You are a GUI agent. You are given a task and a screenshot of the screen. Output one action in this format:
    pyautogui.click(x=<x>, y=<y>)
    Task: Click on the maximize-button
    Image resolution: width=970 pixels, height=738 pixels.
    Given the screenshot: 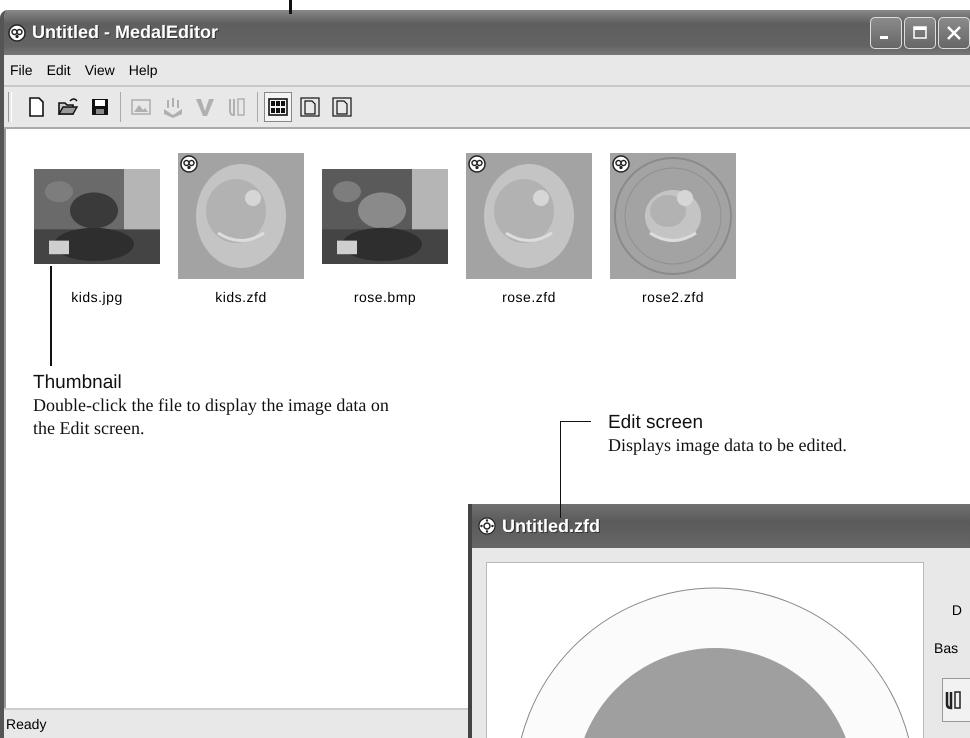 What is the action you would take?
    pyautogui.click(x=920, y=32)
    